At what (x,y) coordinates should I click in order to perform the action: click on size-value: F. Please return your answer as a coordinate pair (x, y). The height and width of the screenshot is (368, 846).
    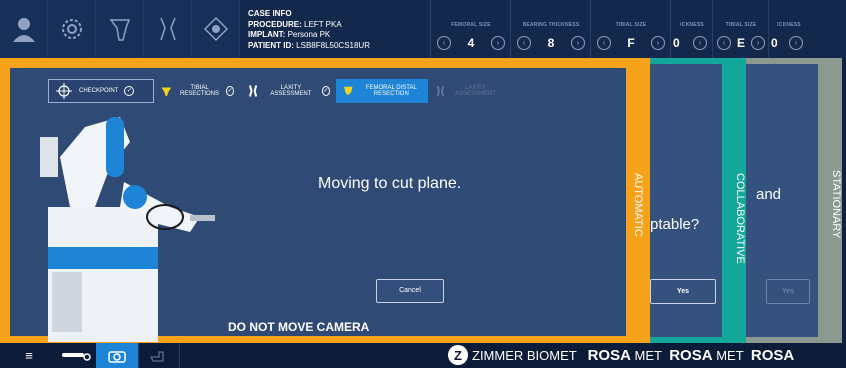
    Looking at the image, I should click on (631, 43).